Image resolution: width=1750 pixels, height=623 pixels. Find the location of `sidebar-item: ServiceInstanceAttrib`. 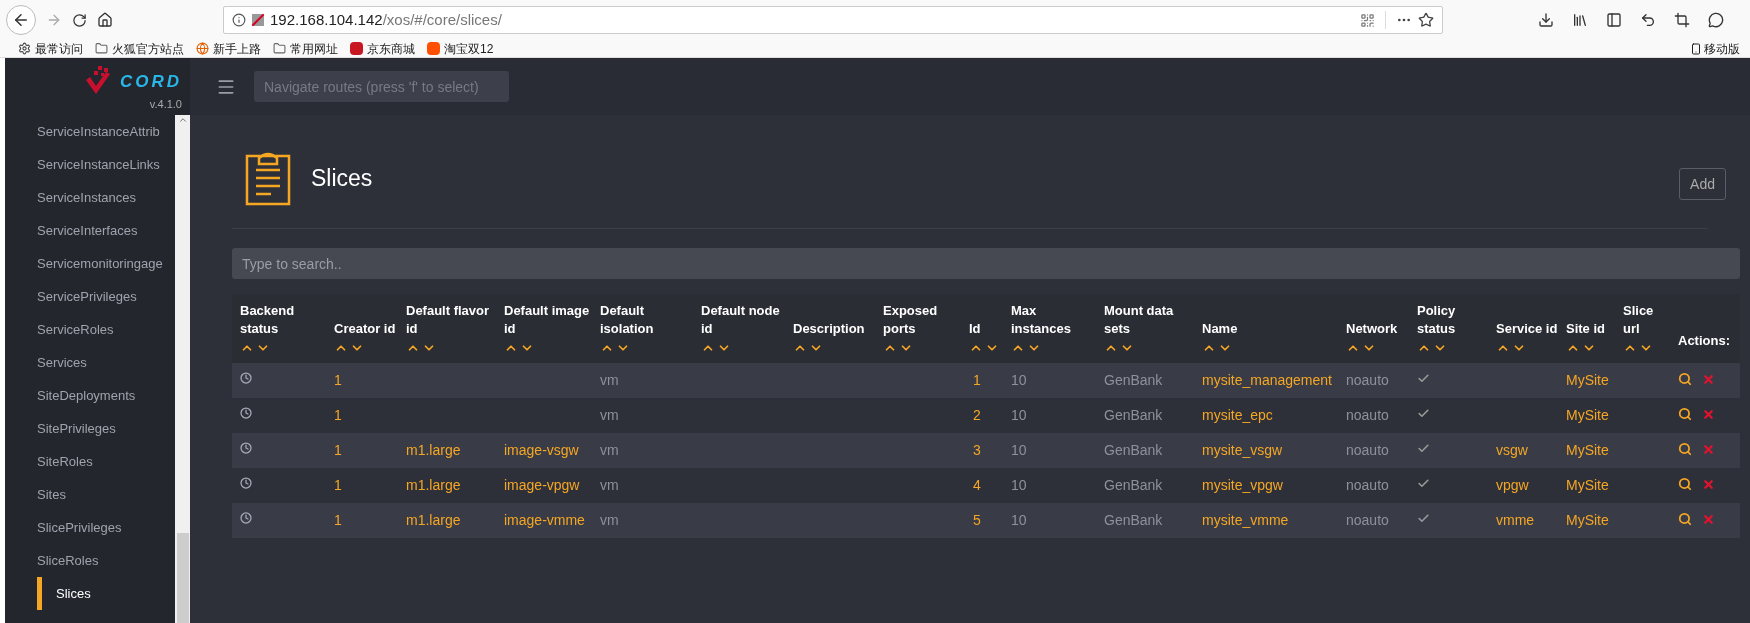

sidebar-item: ServiceInstanceAttrib is located at coordinates (90, 131).